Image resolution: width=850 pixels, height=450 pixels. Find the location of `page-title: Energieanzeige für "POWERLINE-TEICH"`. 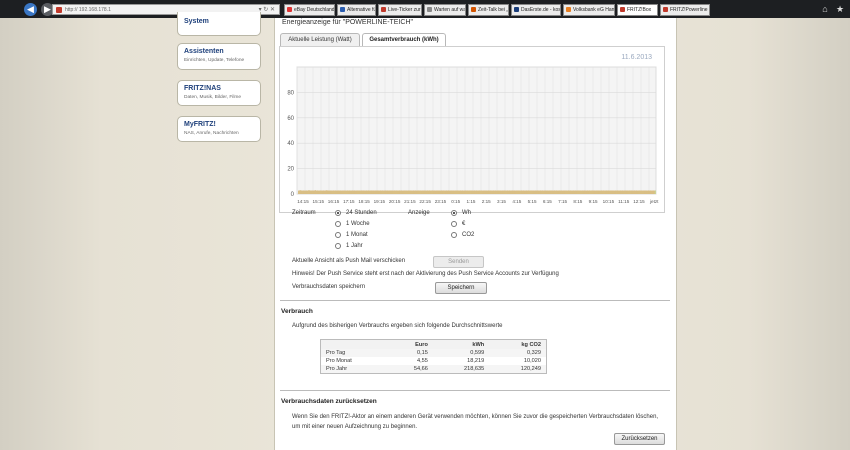

page-title: Energieanzeige für "POWERLINE-TEICH" is located at coordinates (348, 22).